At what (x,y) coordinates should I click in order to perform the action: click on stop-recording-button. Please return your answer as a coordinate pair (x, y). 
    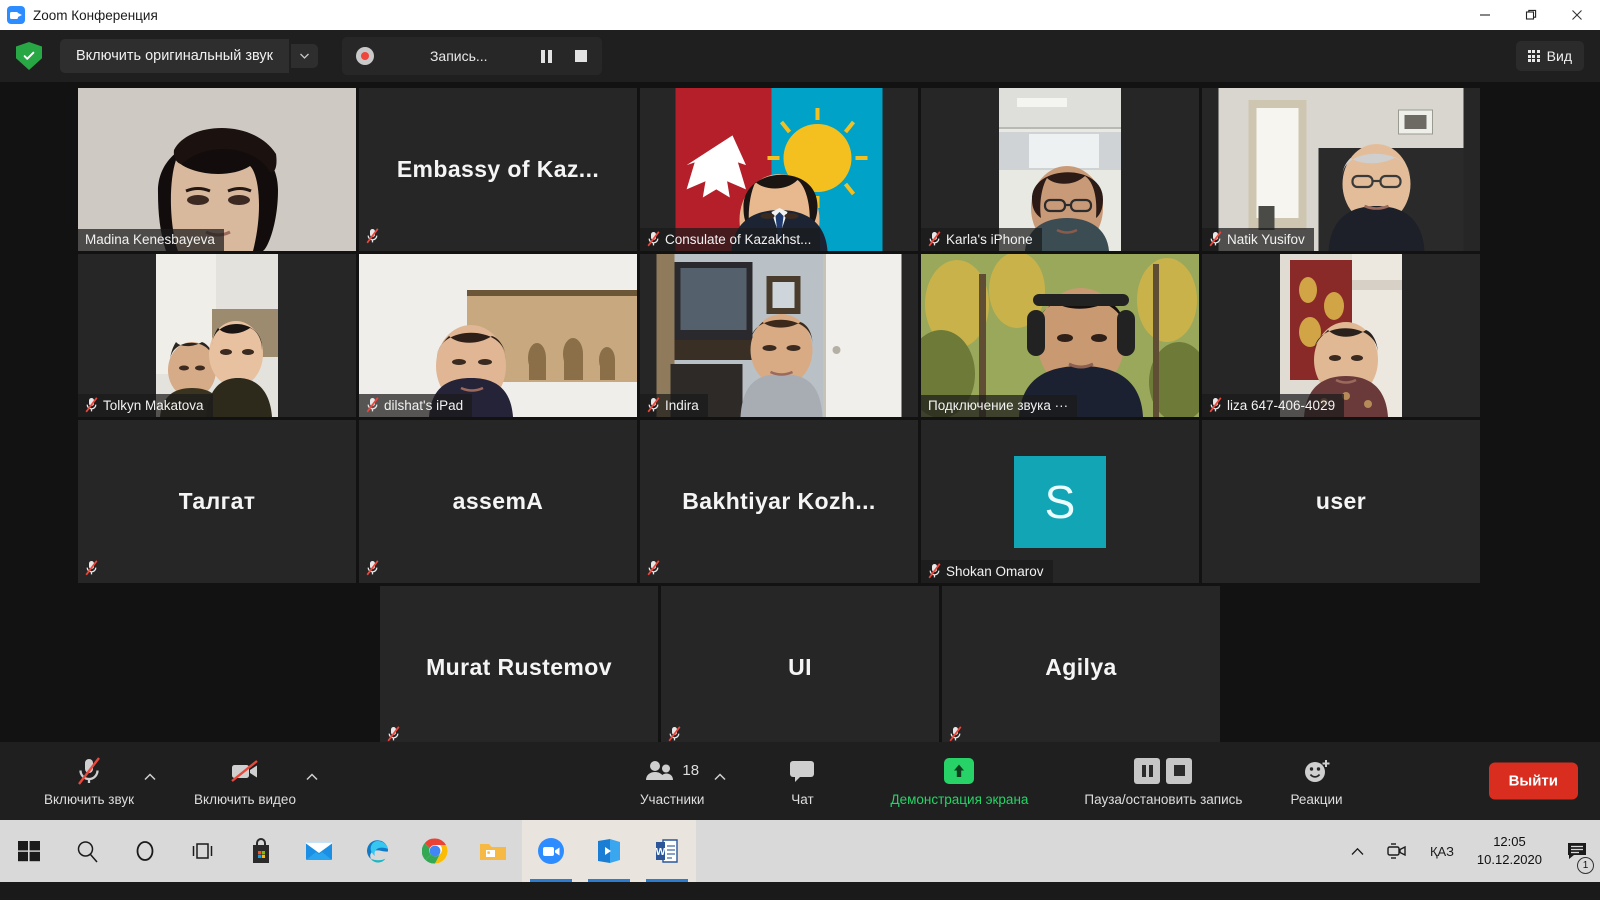
    Looking at the image, I should click on (581, 56).